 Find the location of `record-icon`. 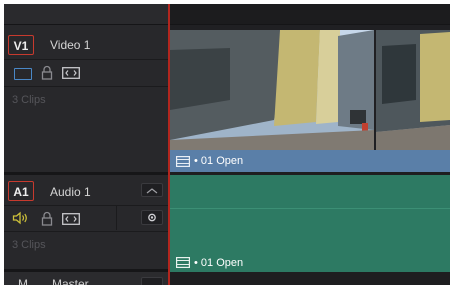

record-icon is located at coordinates (152, 217).